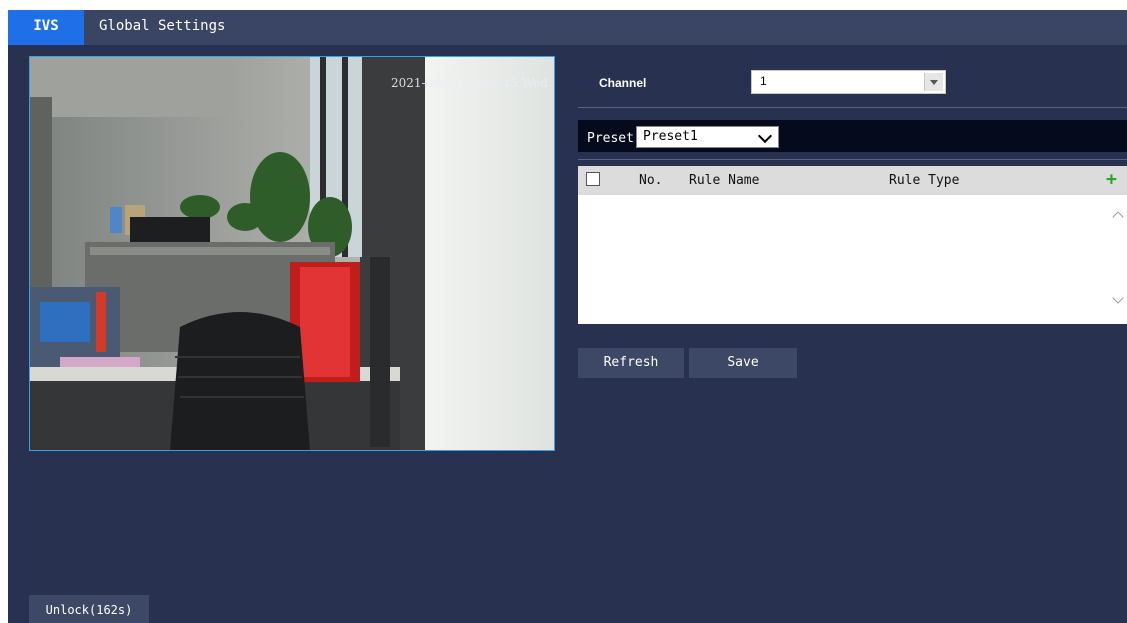 The image size is (1127, 623). What do you see at coordinates (567, 27) in the screenshot?
I see `tab-bar: IVS Global Settings` at bounding box center [567, 27].